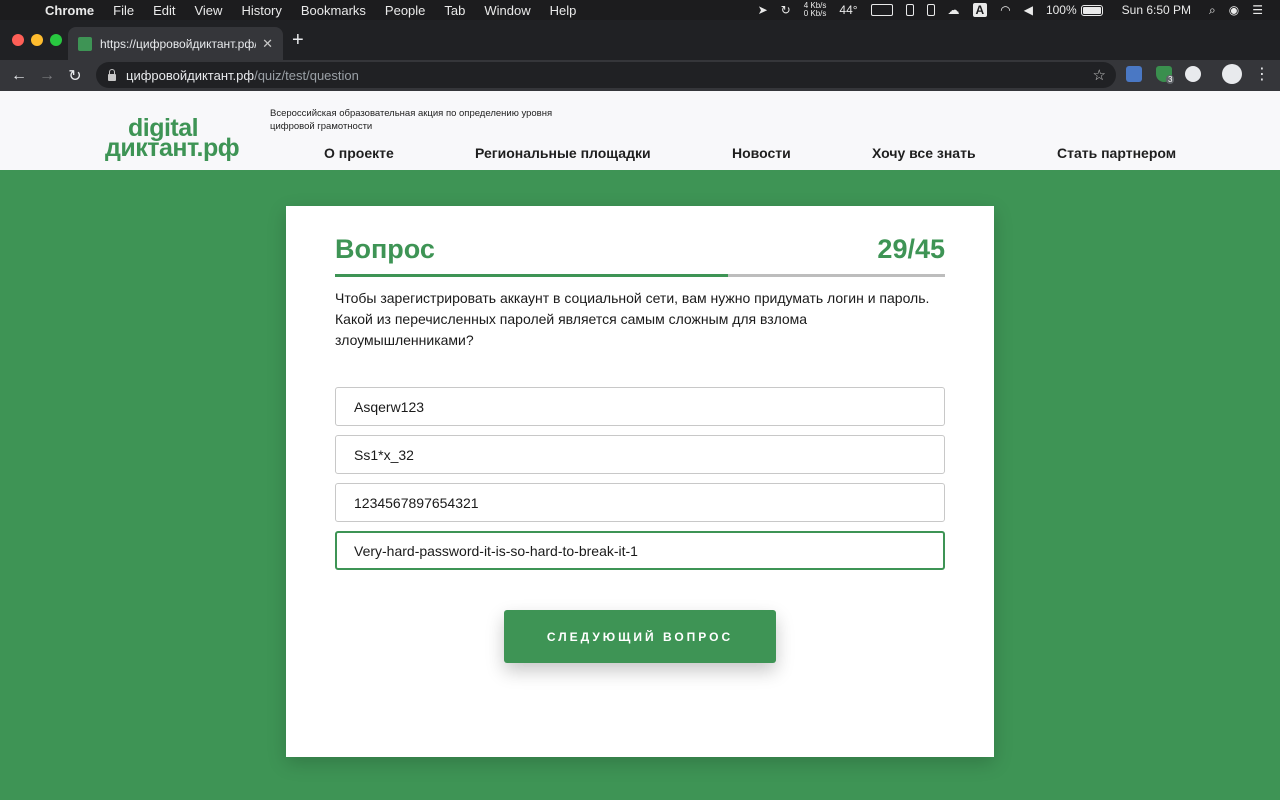 The width and height of the screenshot is (1280, 800). I want to click on address-bar: цифровойдиктант.рф /quiz/test/question ☆, so click(606, 75).